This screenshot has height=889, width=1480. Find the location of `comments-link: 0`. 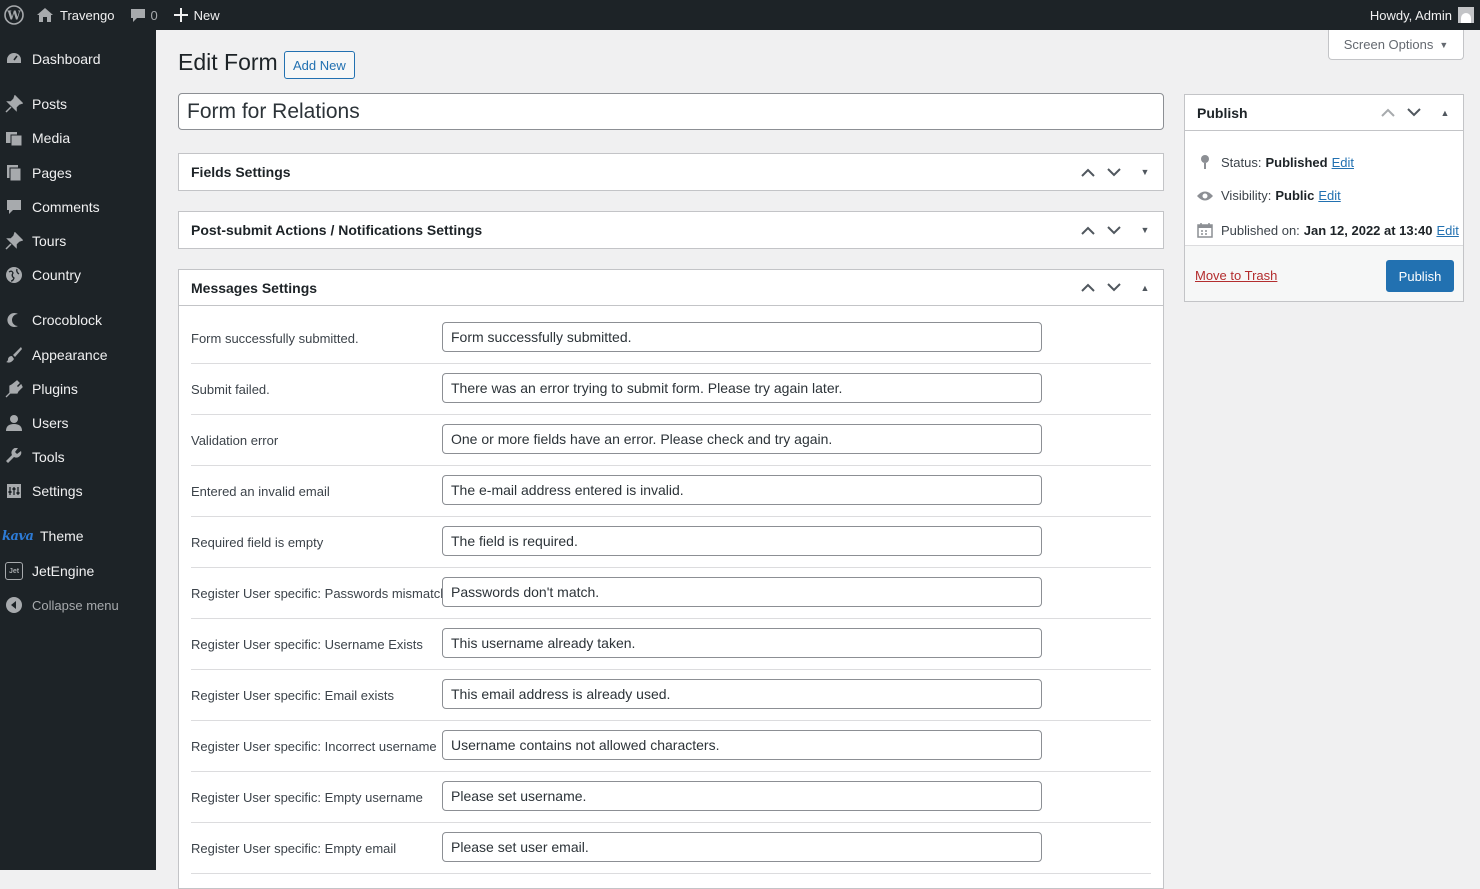

comments-link: 0 is located at coordinates (143, 15).